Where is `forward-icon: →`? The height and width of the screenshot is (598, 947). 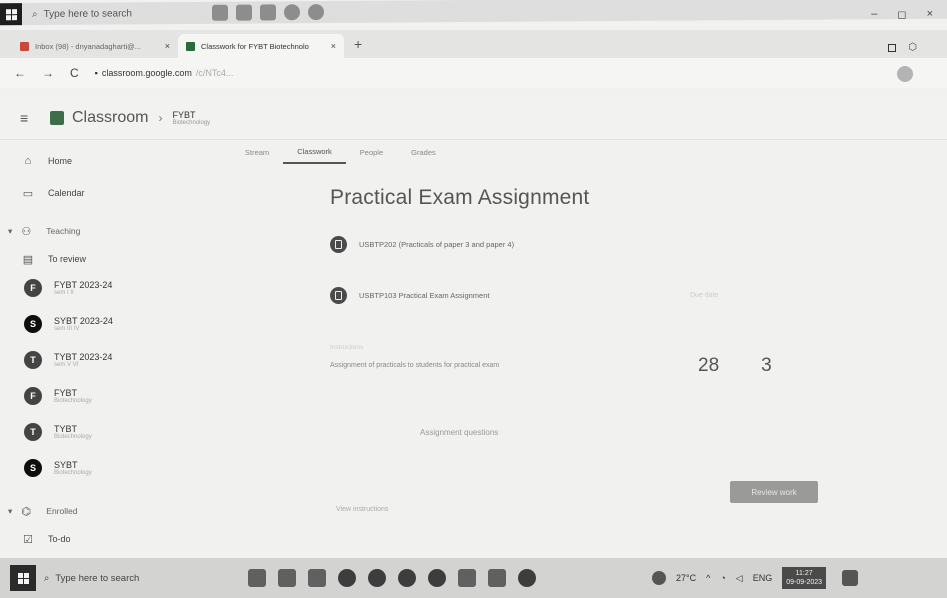 forward-icon: → is located at coordinates (48, 73).